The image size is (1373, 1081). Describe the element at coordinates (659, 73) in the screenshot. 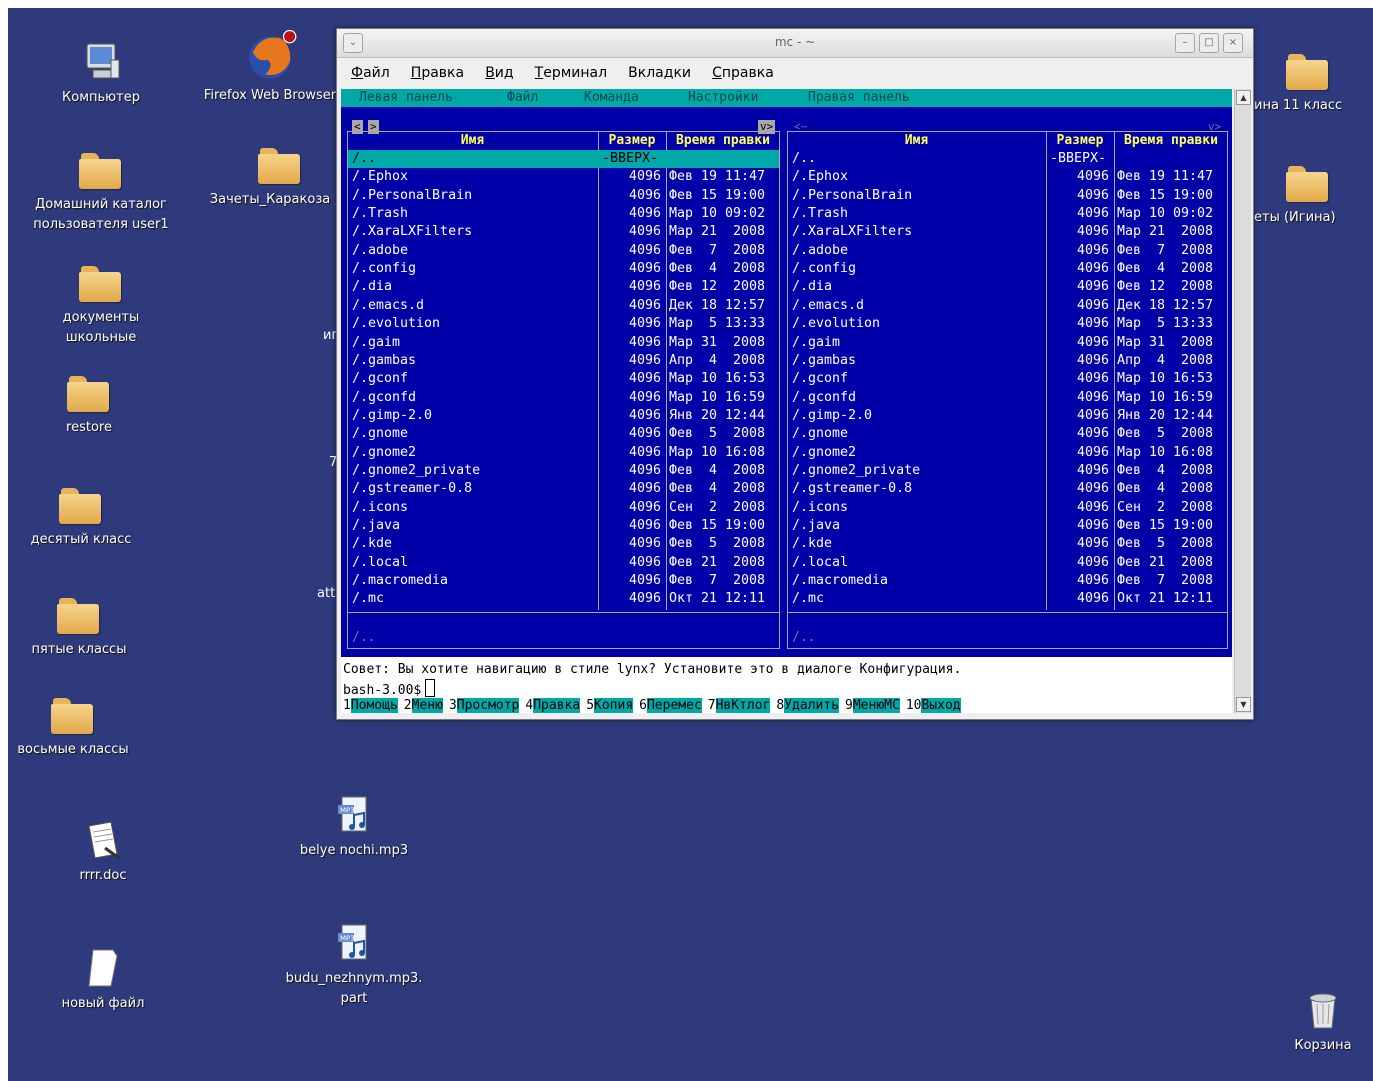

I see `menu-tabs: Вкладки` at that location.